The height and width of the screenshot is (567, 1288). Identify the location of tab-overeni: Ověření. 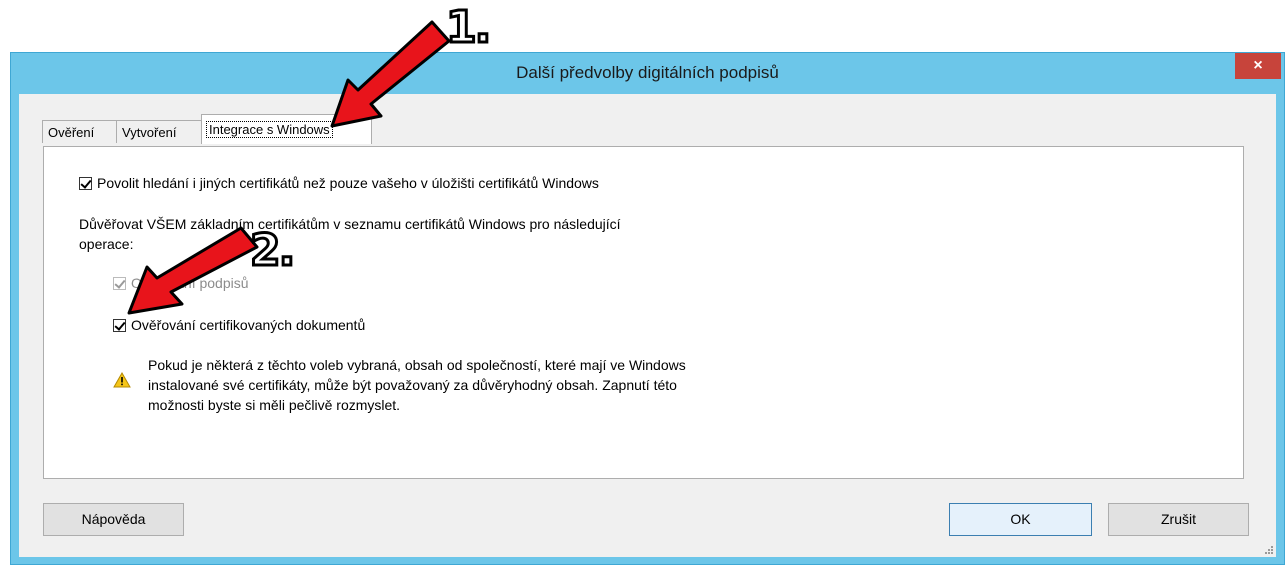
(79, 131).